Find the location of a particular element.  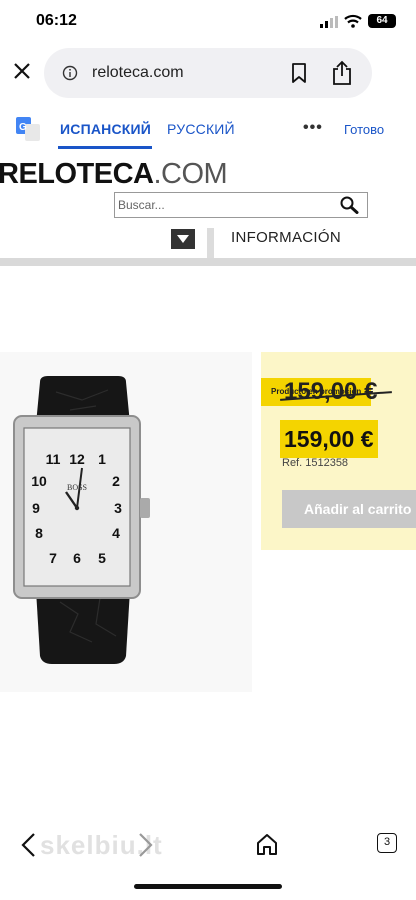

search-box is located at coordinates (241, 205).